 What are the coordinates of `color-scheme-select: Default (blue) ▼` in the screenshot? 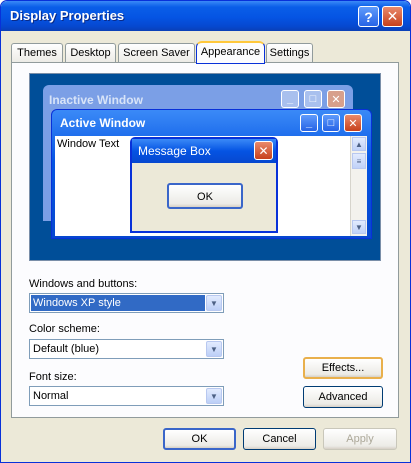 It's located at (126, 349).